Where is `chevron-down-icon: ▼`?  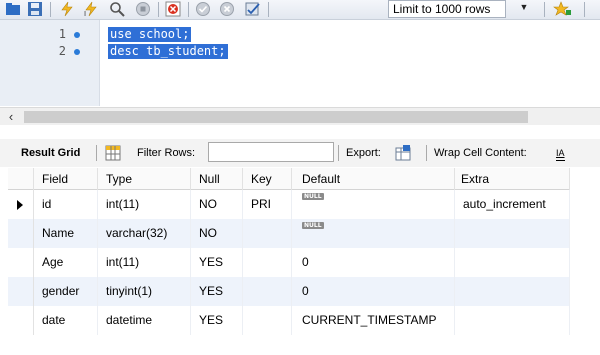 chevron-down-icon: ▼ is located at coordinates (524, 9).